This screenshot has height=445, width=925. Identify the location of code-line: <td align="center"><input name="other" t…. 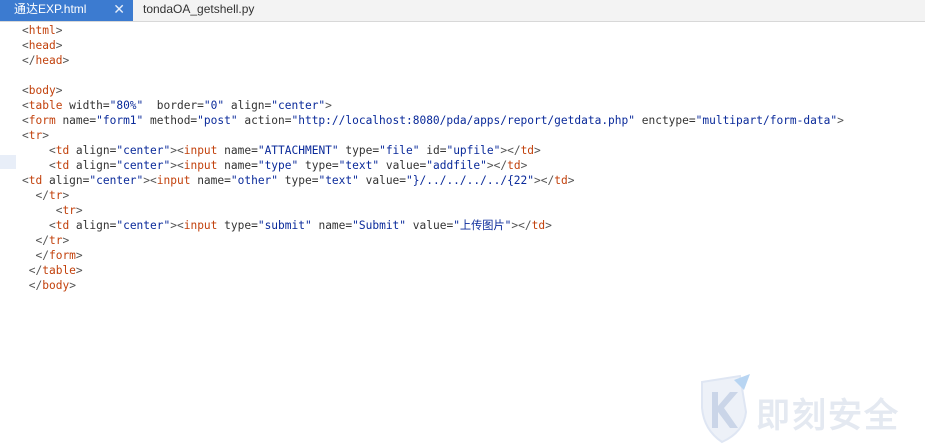
(433, 180).